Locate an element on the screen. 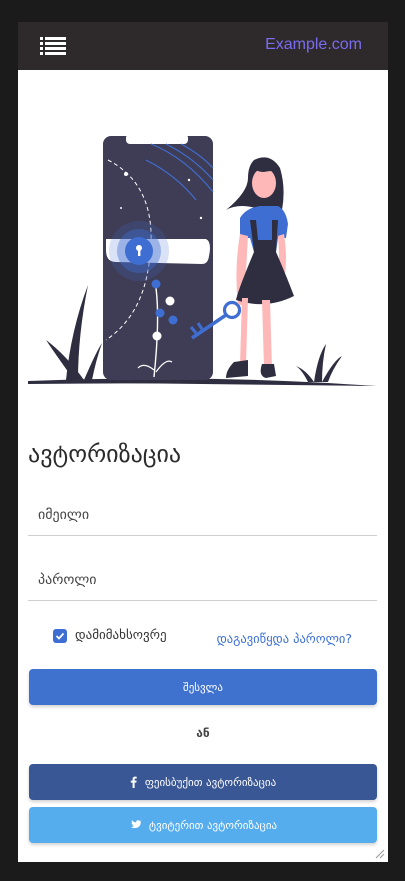  top-navbar: Example.com is located at coordinates (203, 46).